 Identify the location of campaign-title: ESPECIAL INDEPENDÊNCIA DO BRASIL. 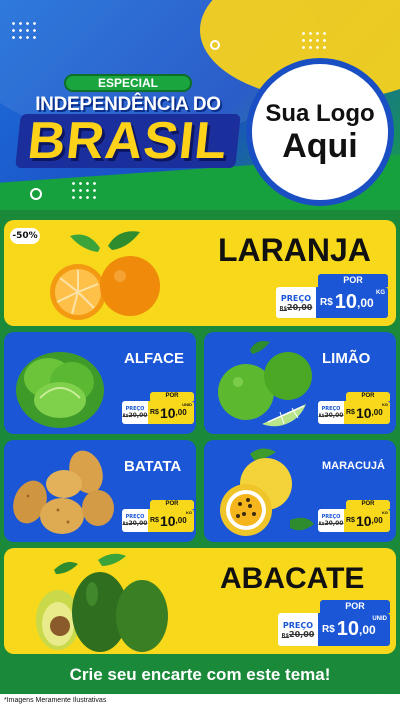
(128, 122).